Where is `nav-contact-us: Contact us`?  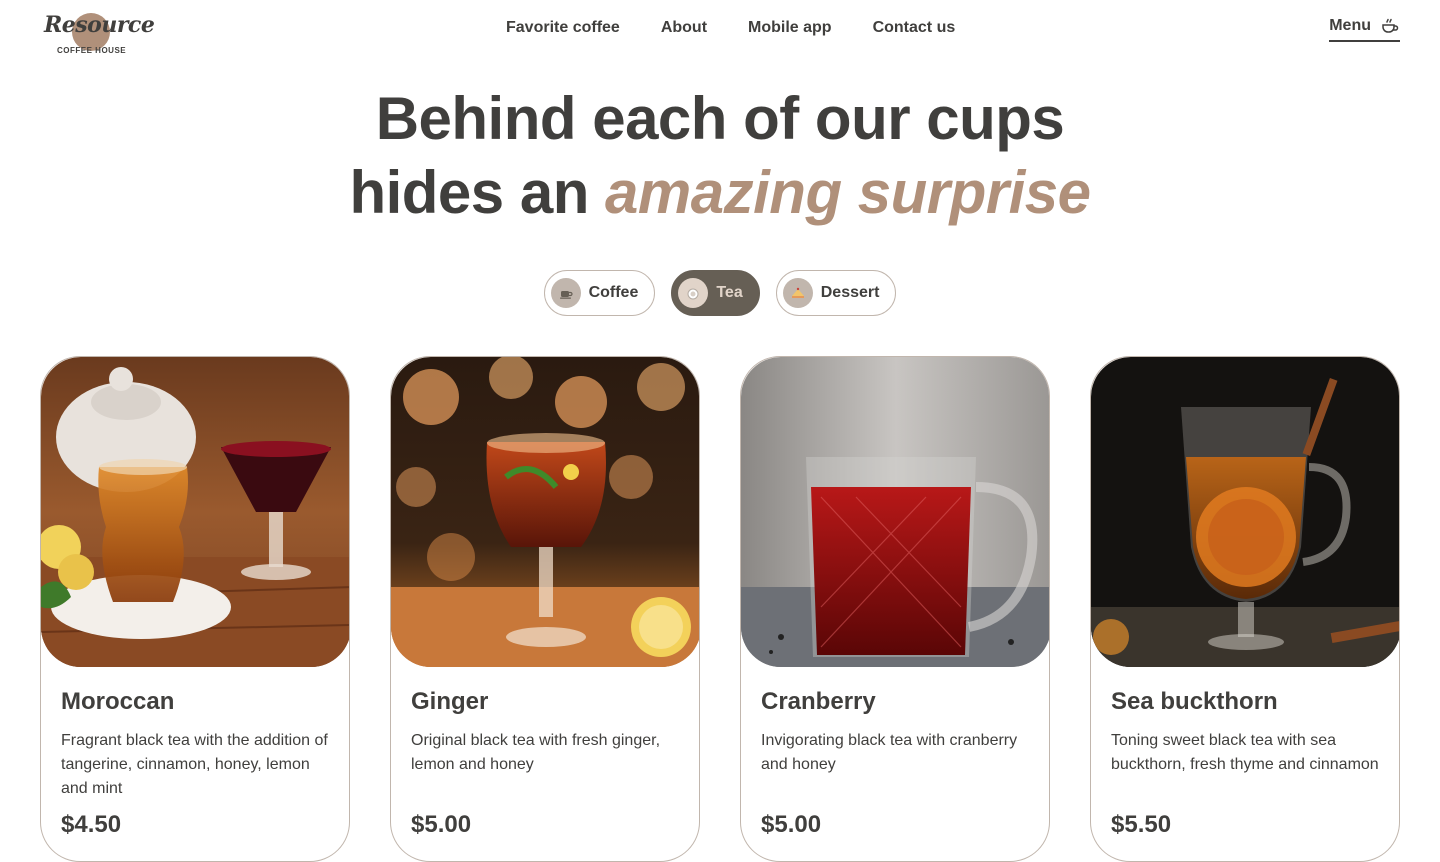 nav-contact-us: Contact us is located at coordinates (914, 28).